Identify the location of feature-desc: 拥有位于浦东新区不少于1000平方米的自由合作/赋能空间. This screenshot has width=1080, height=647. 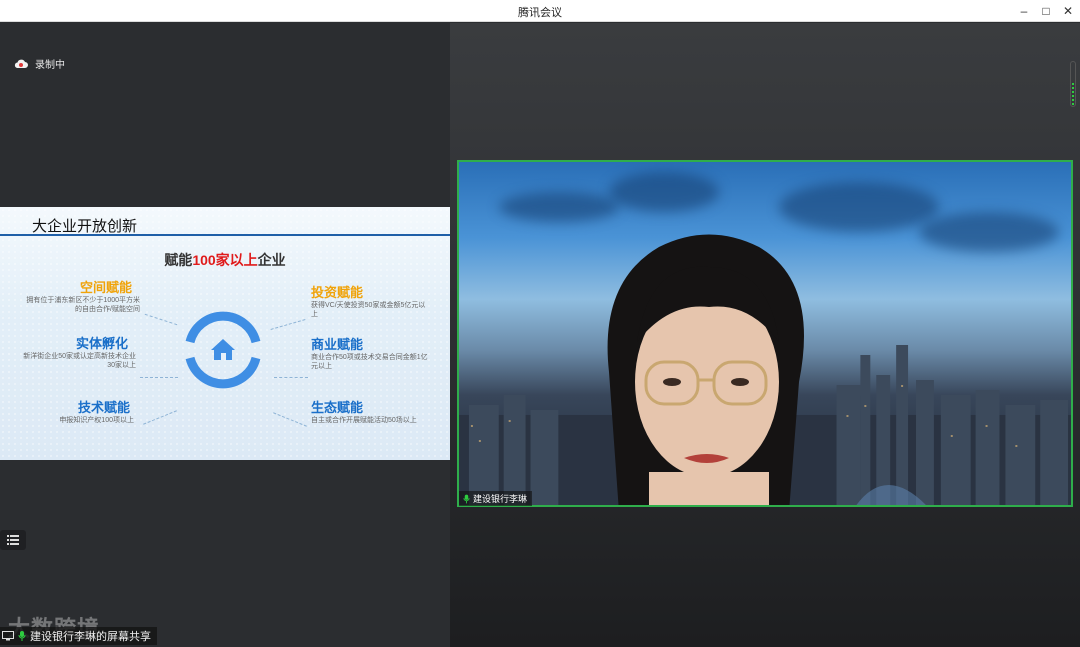
(83, 305).